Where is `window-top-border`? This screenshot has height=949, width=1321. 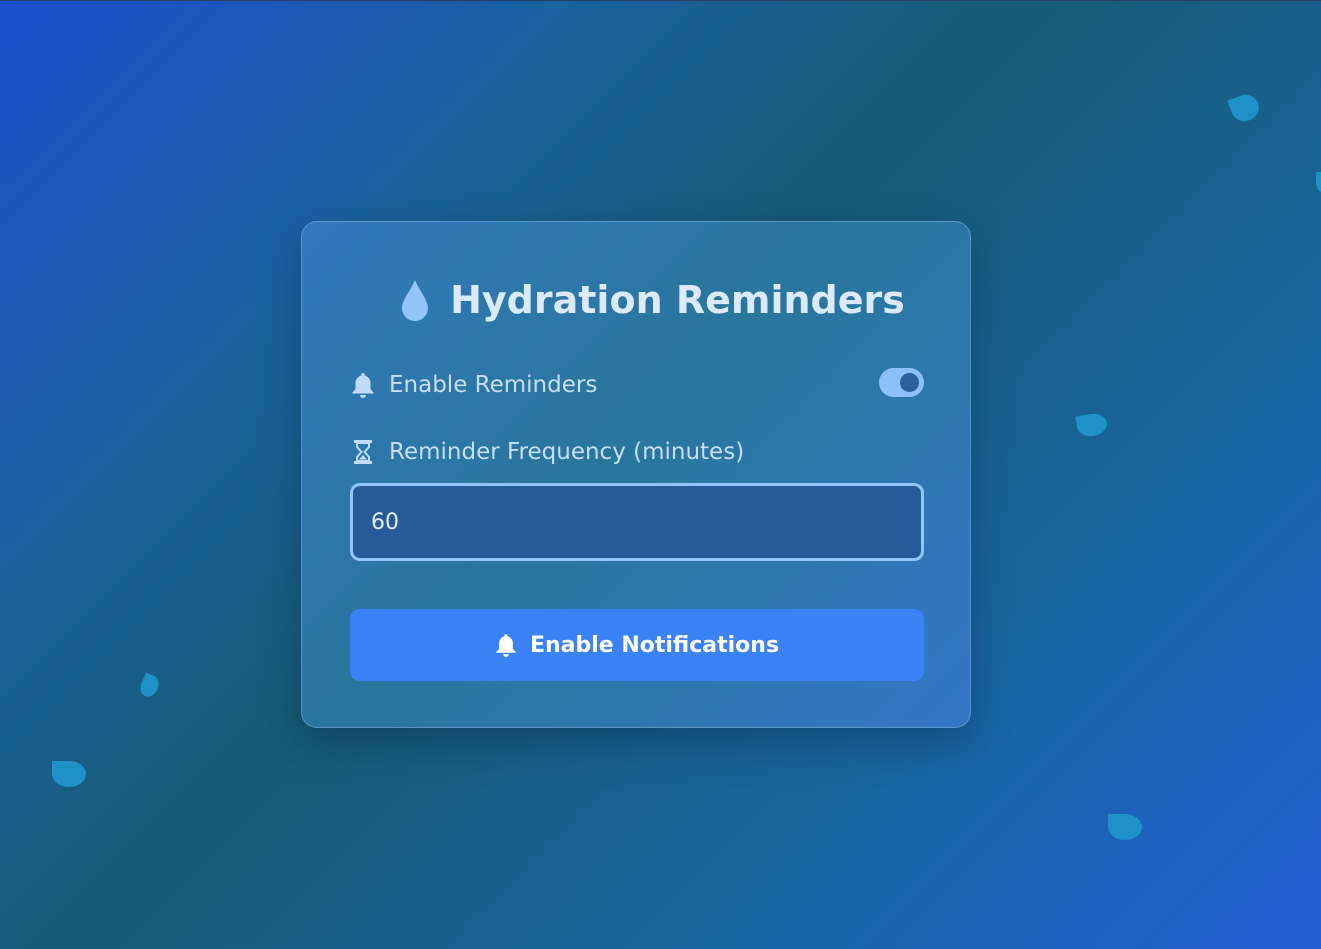 window-top-border is located at coordinates (660, 0).